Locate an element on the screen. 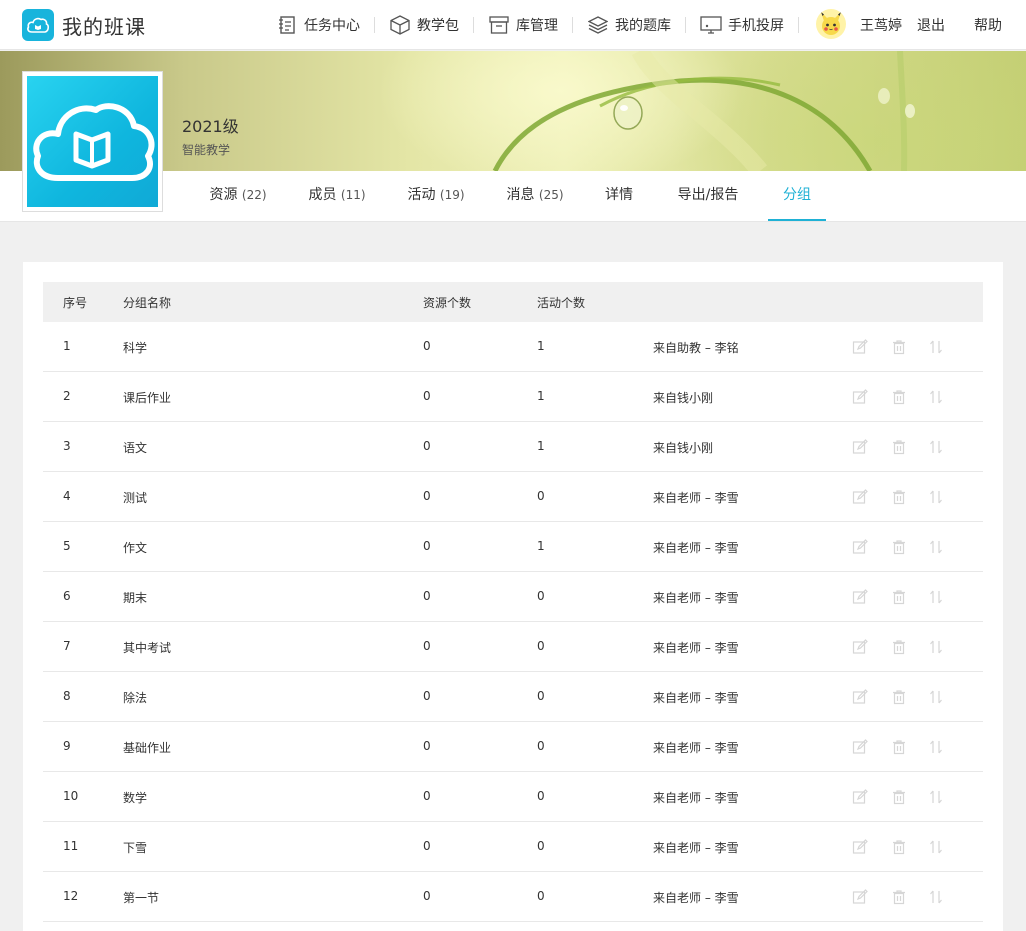  header-resource-count: 资源个数 is located at coordinates (447, 303).